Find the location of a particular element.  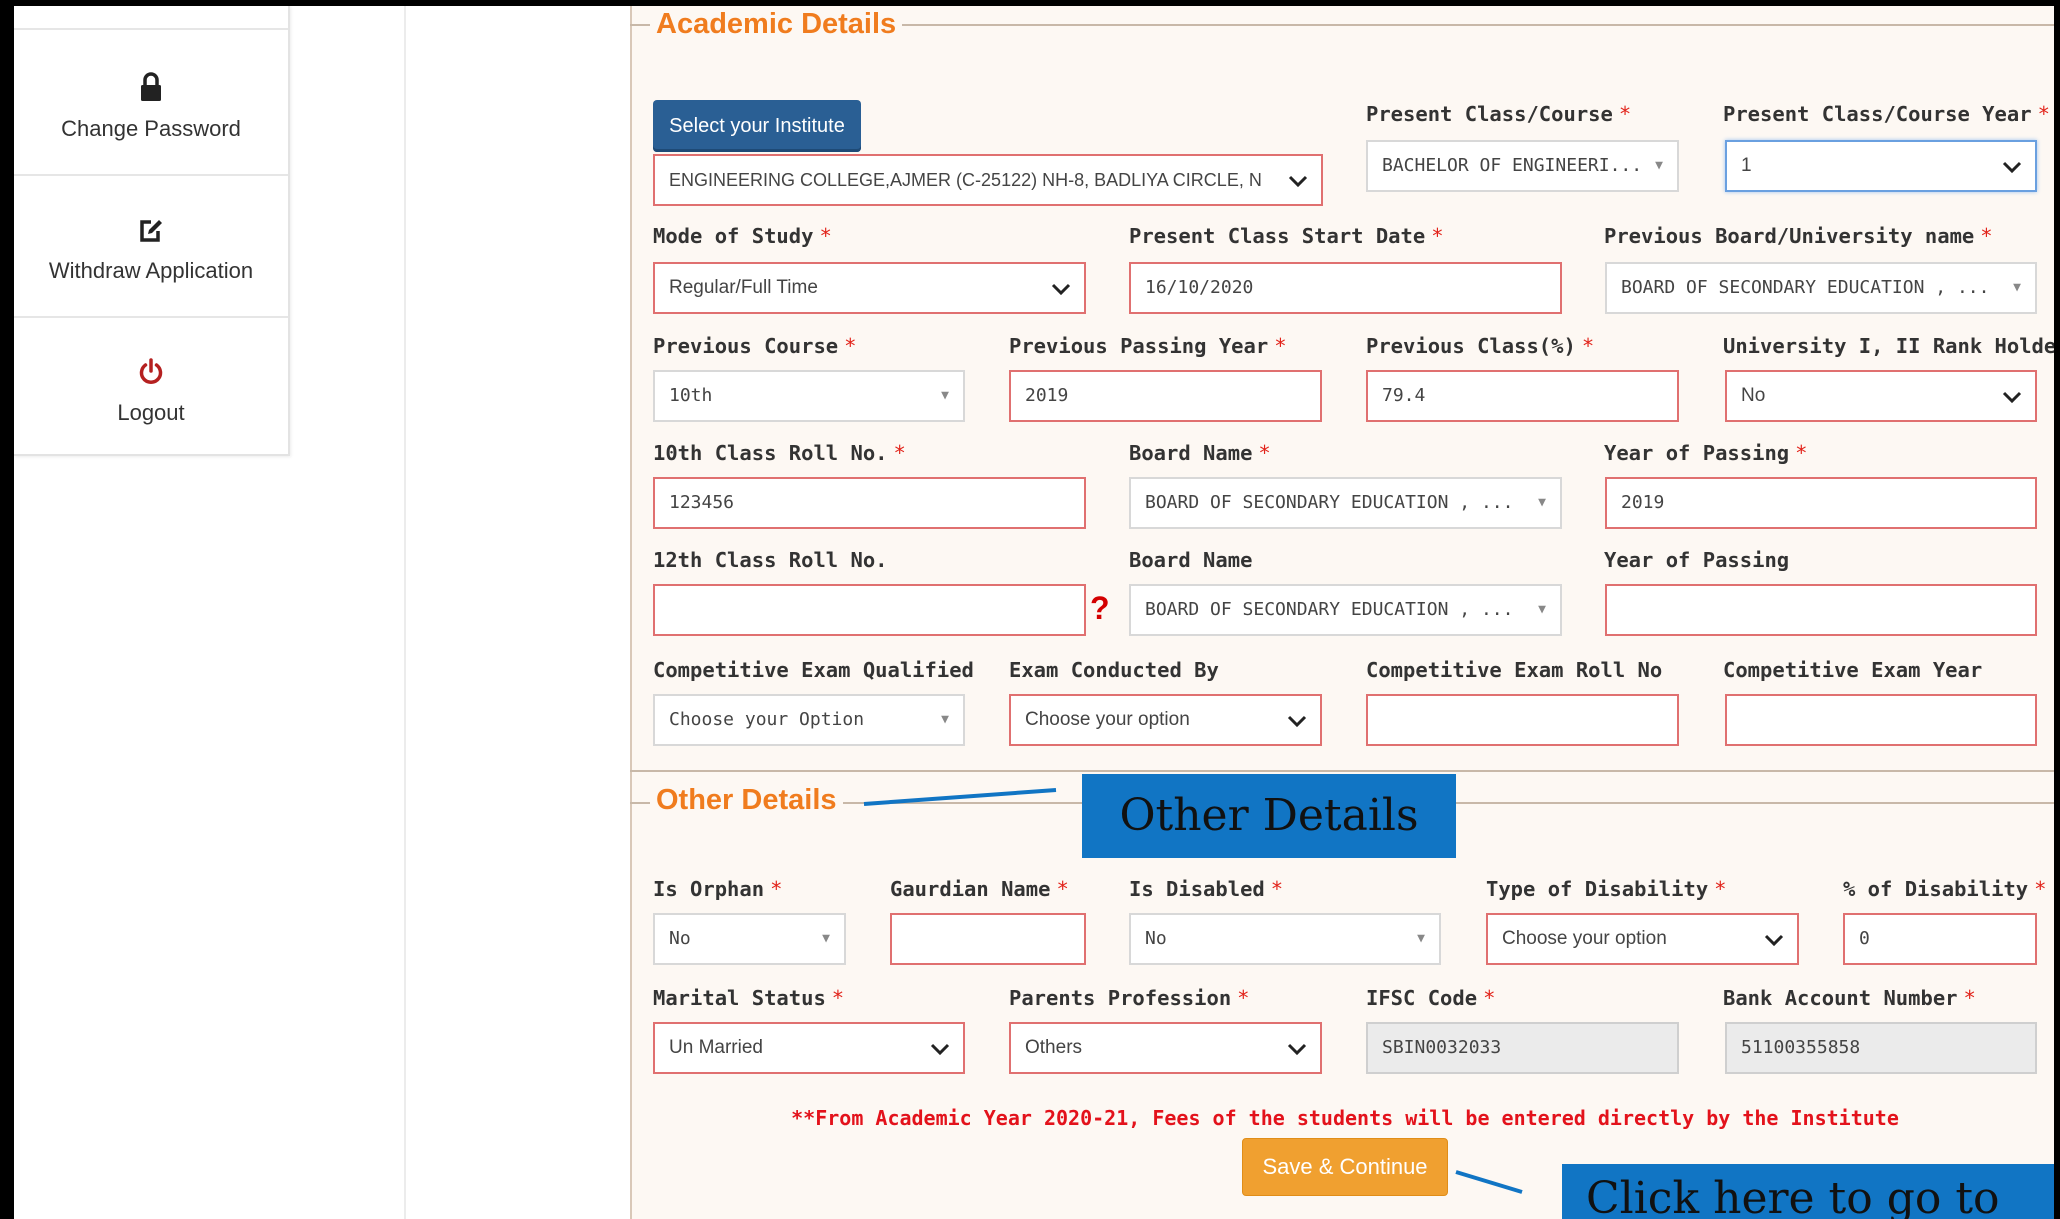

academic-details-legend: Academic Details is located at coordinates (776, 24).